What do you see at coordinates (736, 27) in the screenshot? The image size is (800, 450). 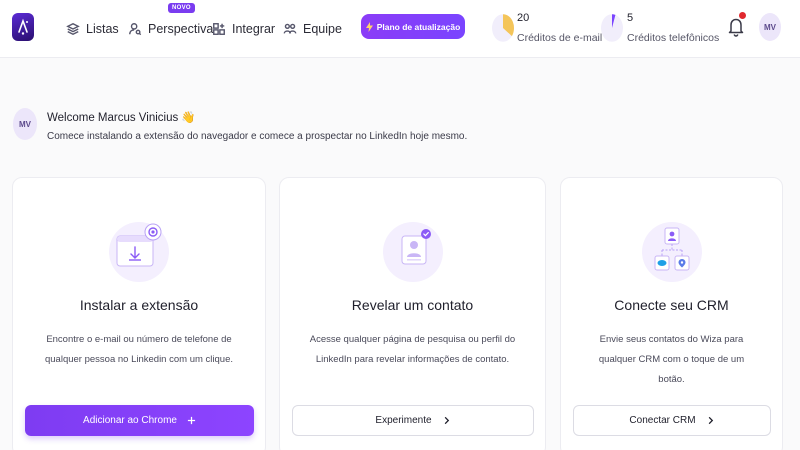 I see `bell-icon` at bounding box center [736, 27].